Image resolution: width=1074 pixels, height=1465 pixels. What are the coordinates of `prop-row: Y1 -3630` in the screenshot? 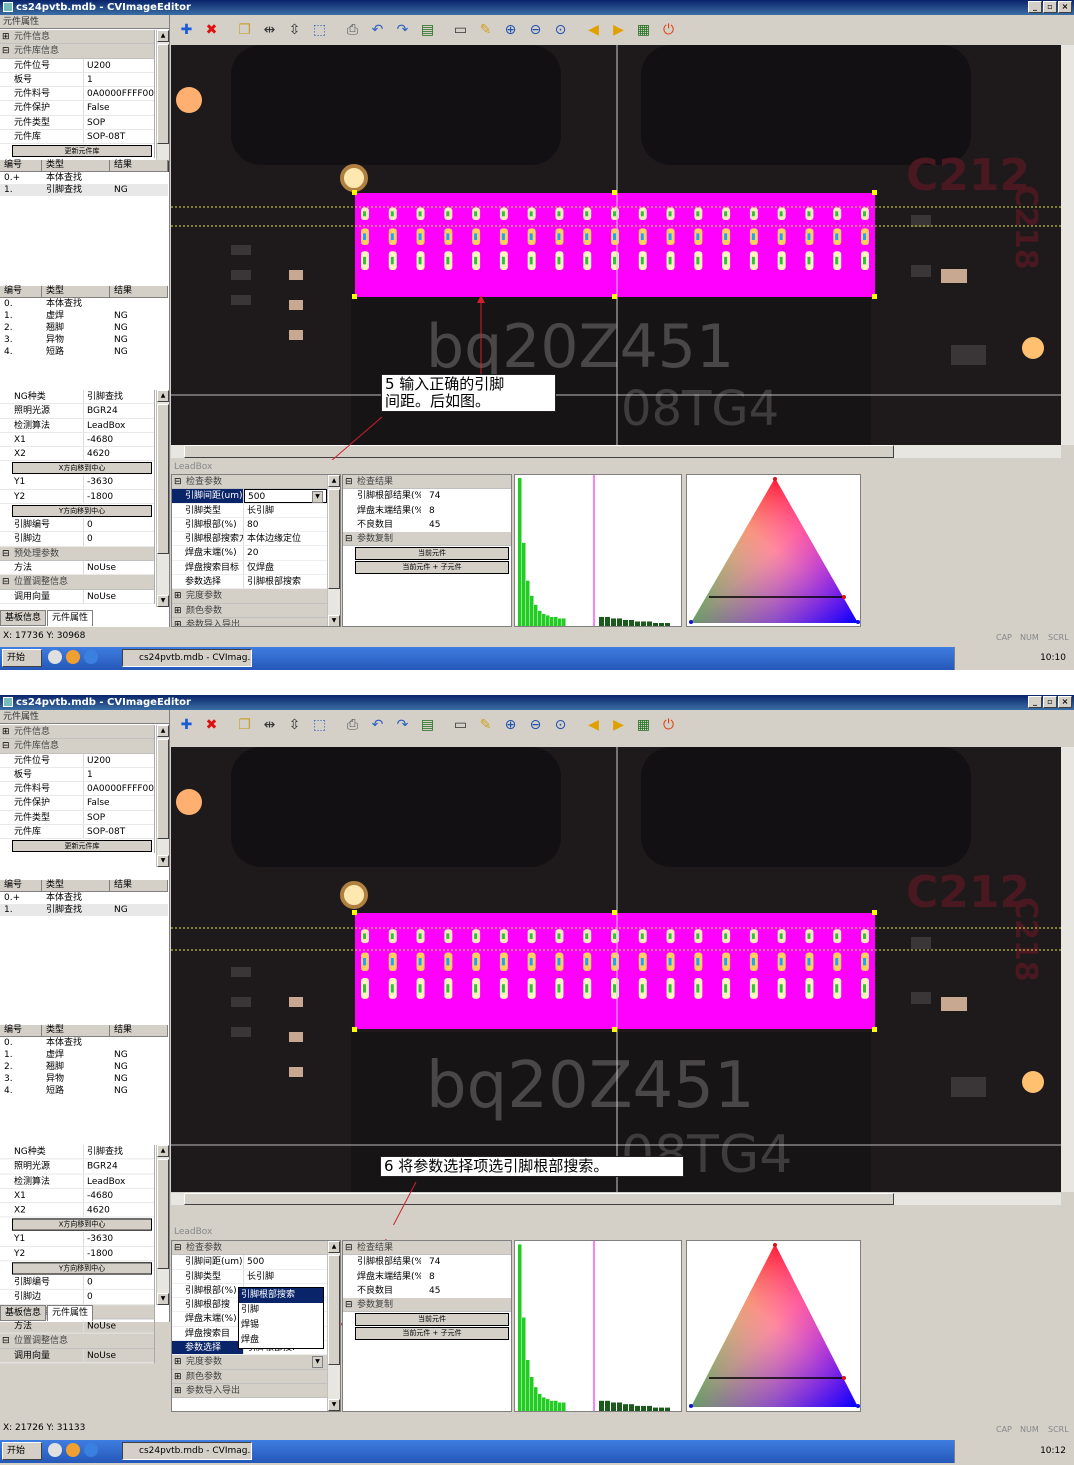 It's located at (77, 482).